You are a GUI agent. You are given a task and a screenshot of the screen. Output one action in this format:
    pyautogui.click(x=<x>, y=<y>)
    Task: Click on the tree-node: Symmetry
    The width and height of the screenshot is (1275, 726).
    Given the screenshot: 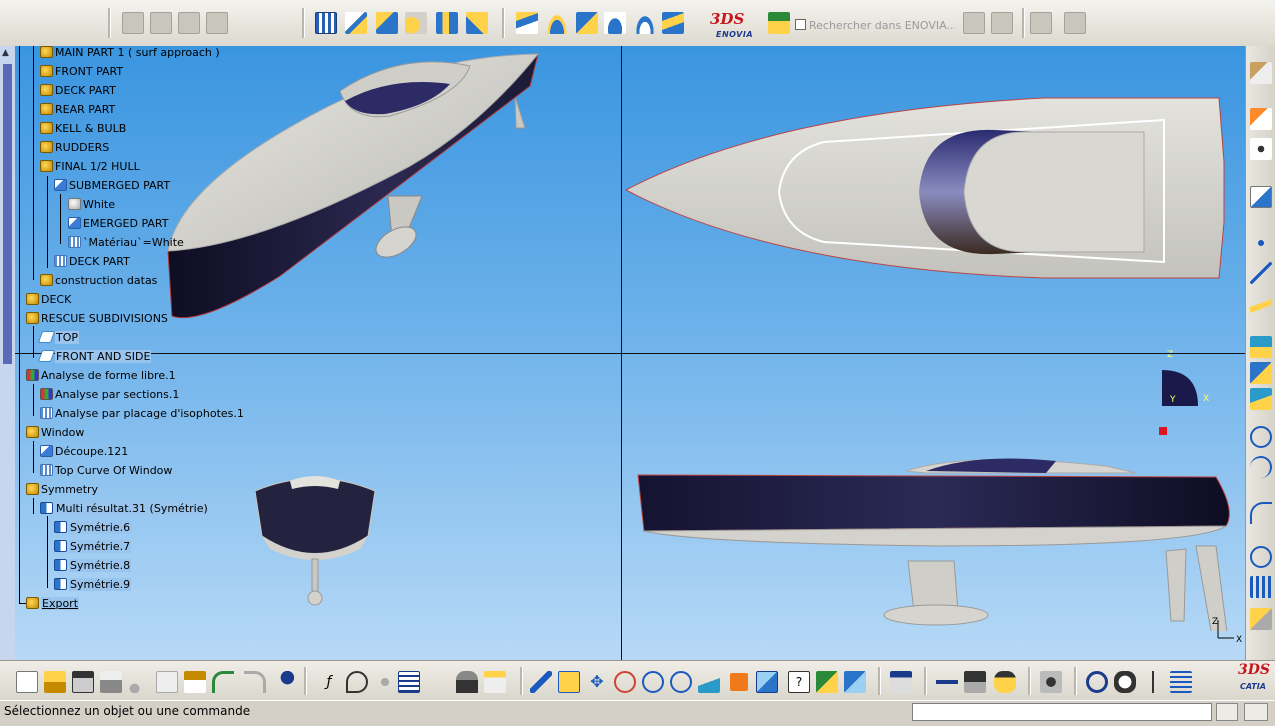 What is the action you would take?
    pyautogui.click(x=62, y=489)
    